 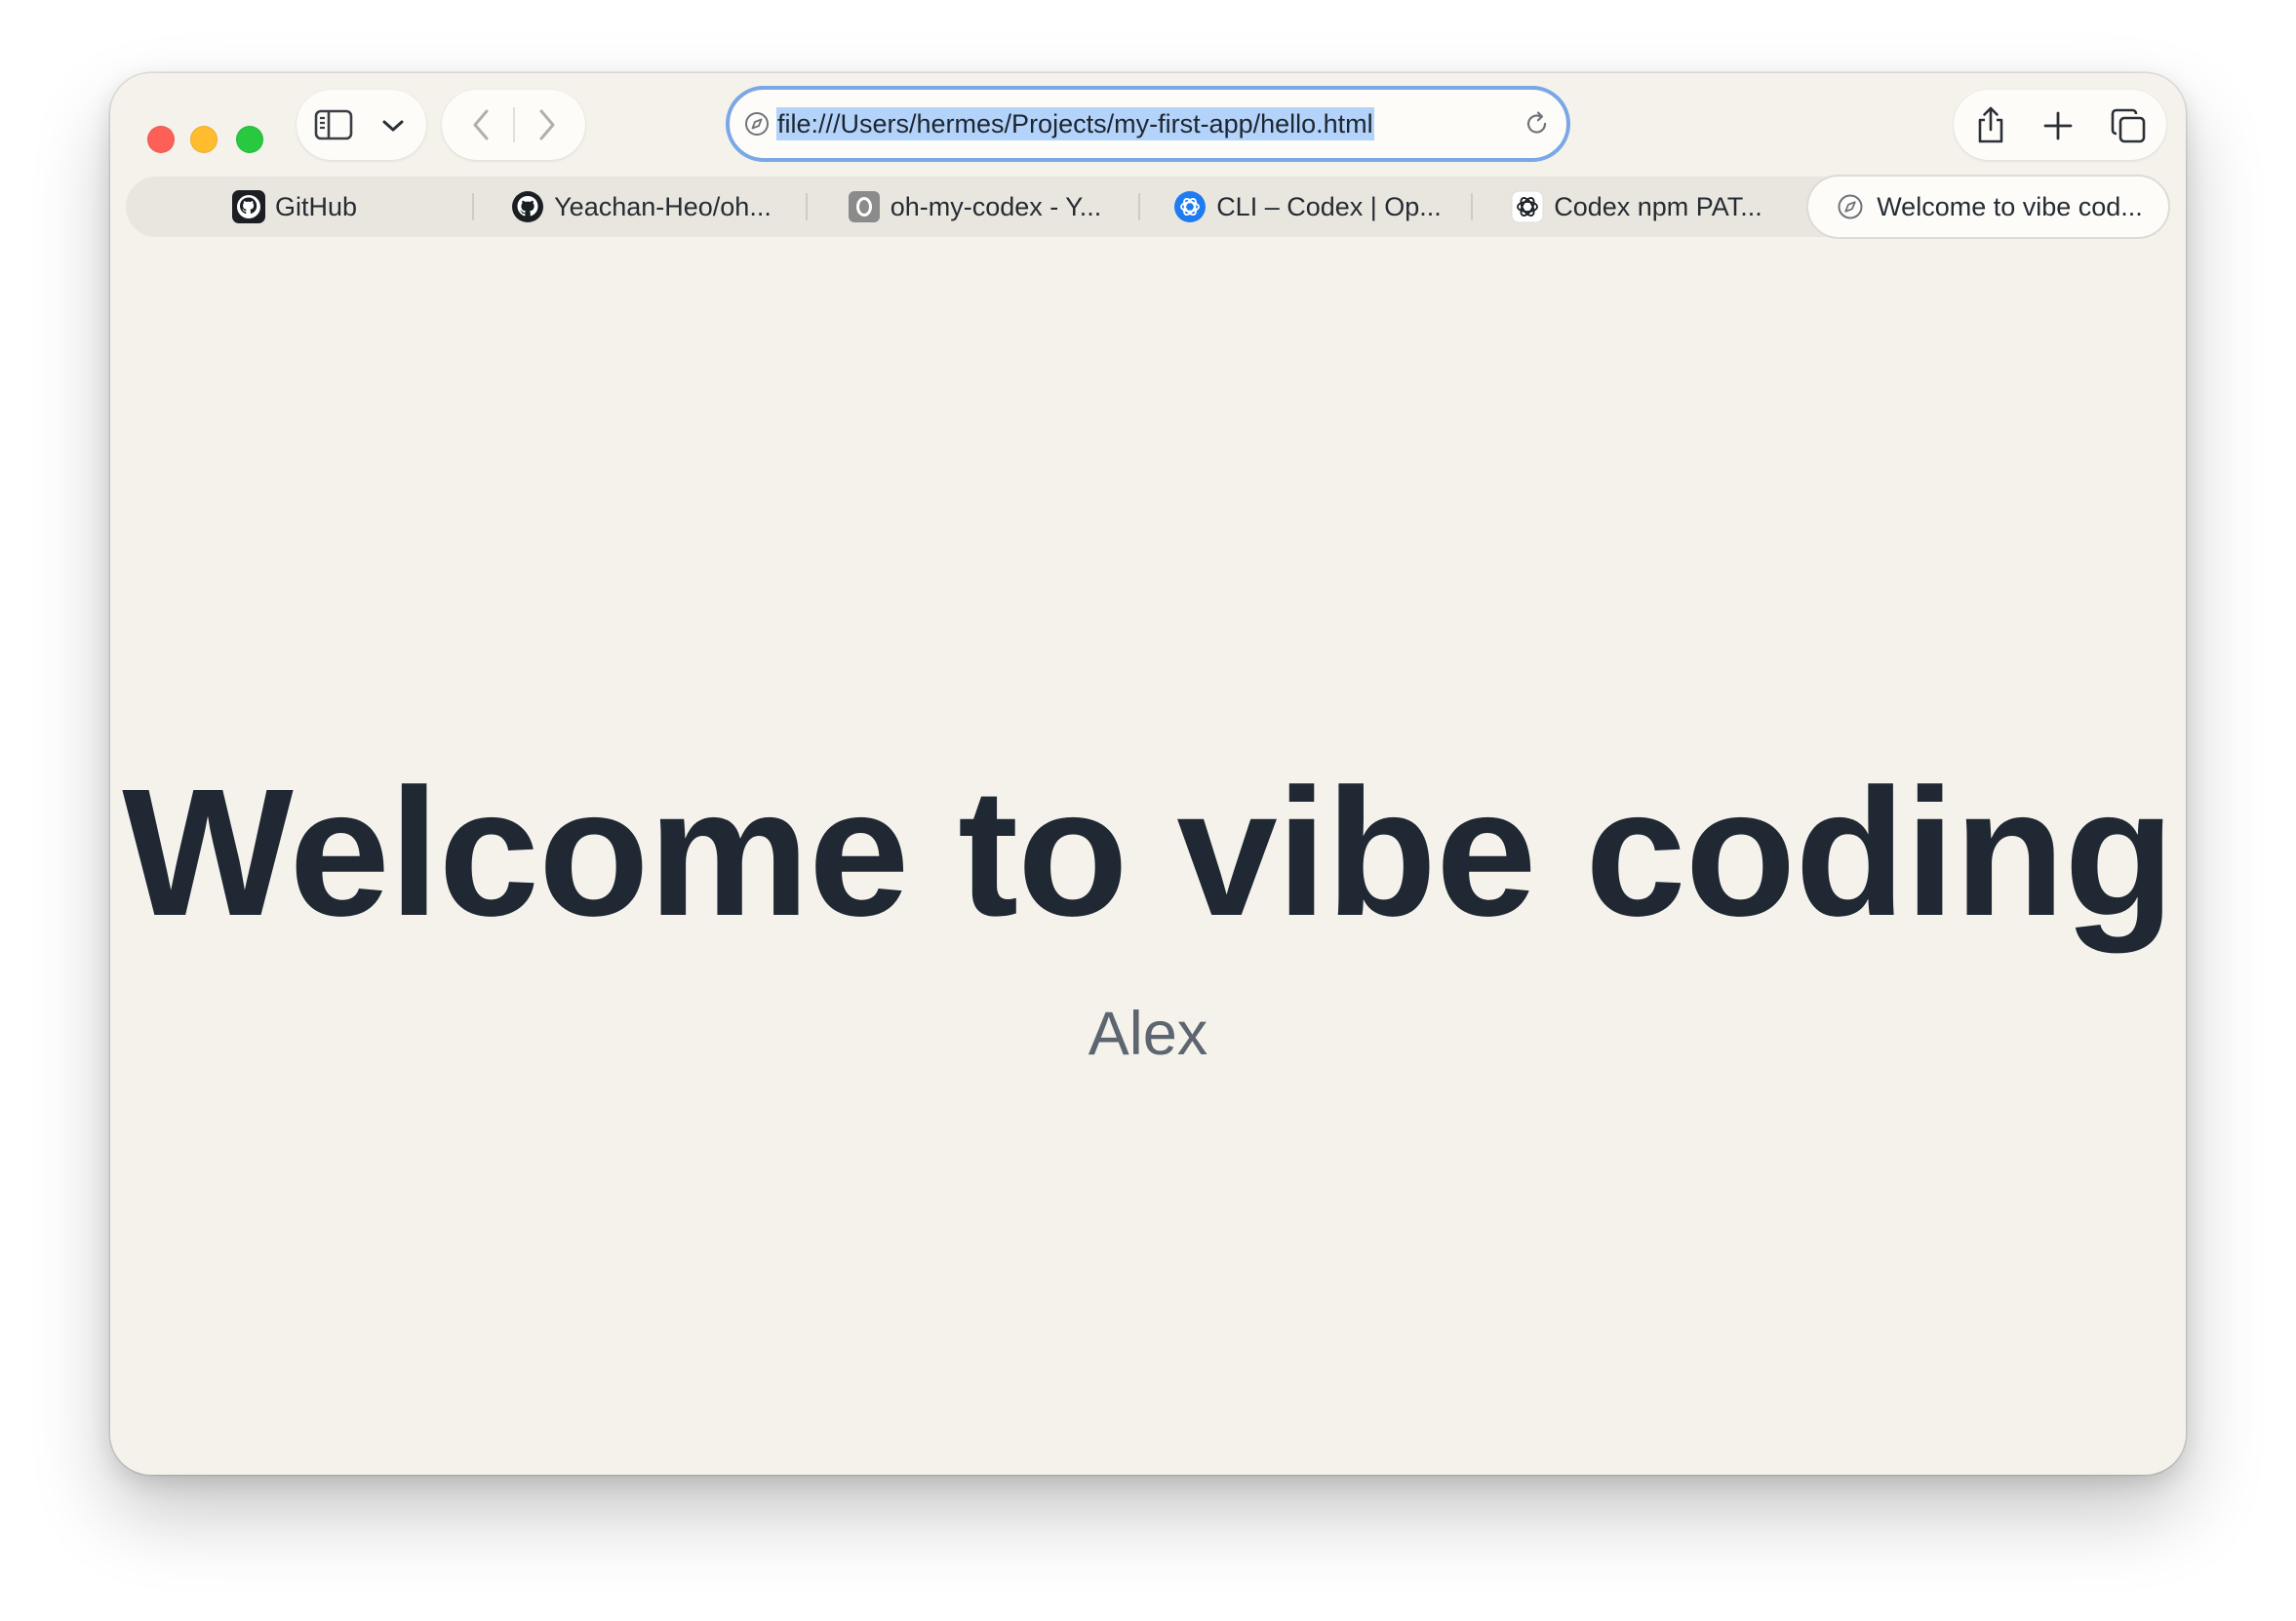 I want to click on chevron-down-icon, so click(x=393, y=126).